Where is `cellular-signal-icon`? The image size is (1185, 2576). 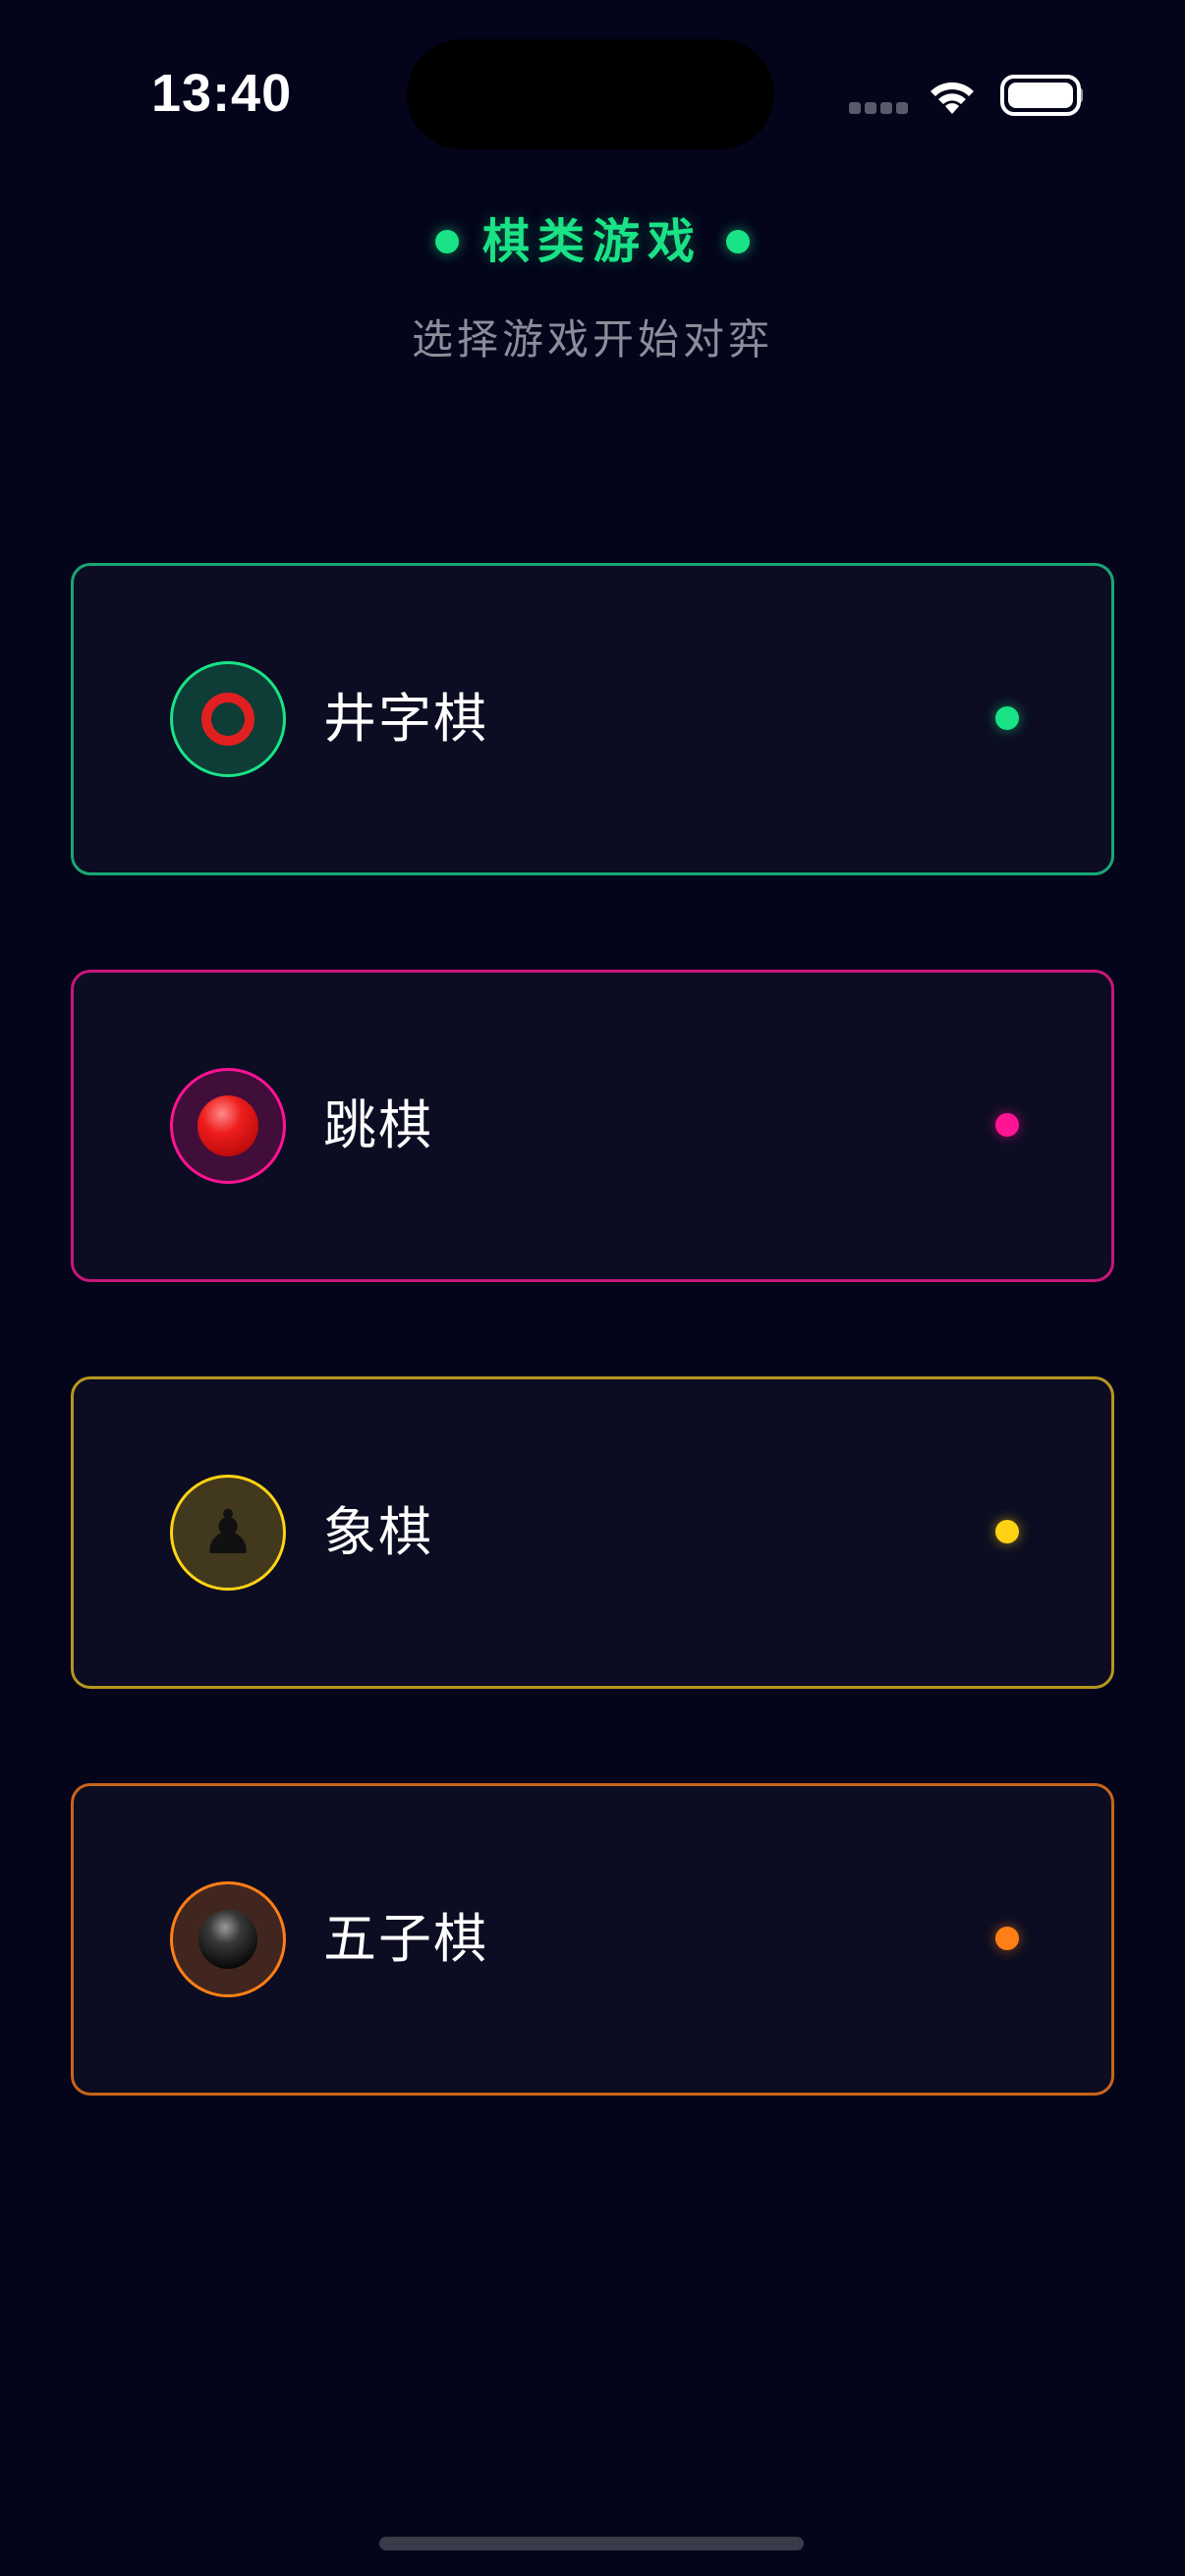
cellular-signal-icon is located at coordinates (879, 108).